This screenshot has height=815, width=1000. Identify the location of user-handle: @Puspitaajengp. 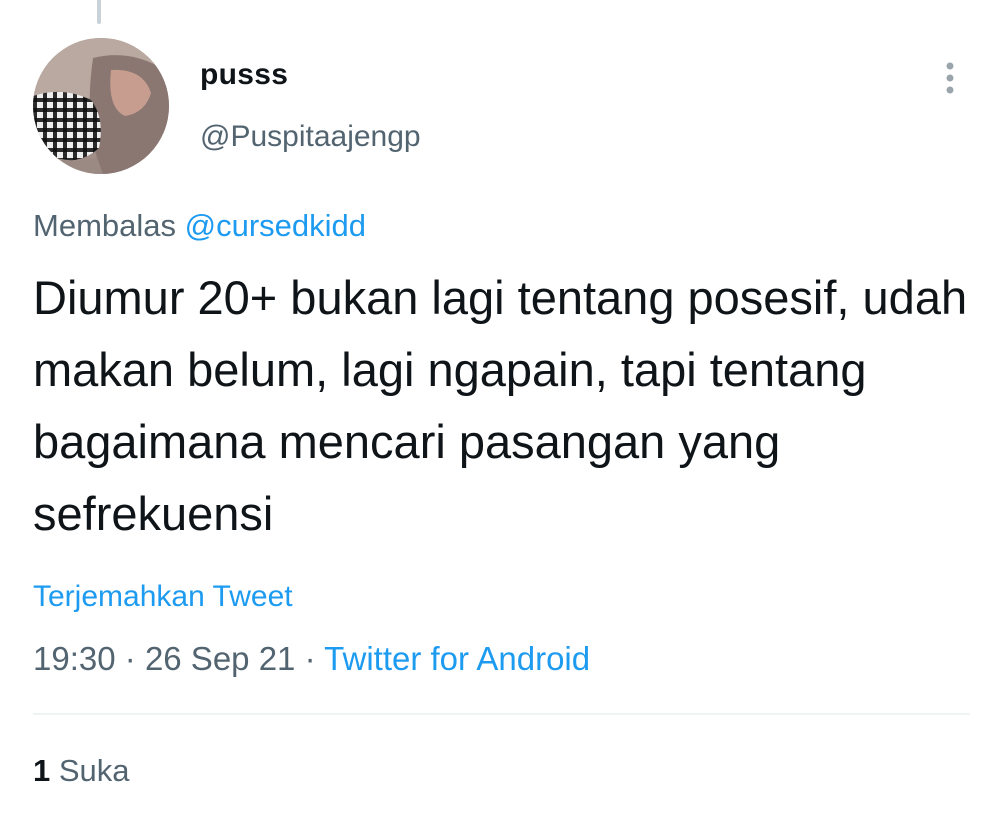
(310, 137).